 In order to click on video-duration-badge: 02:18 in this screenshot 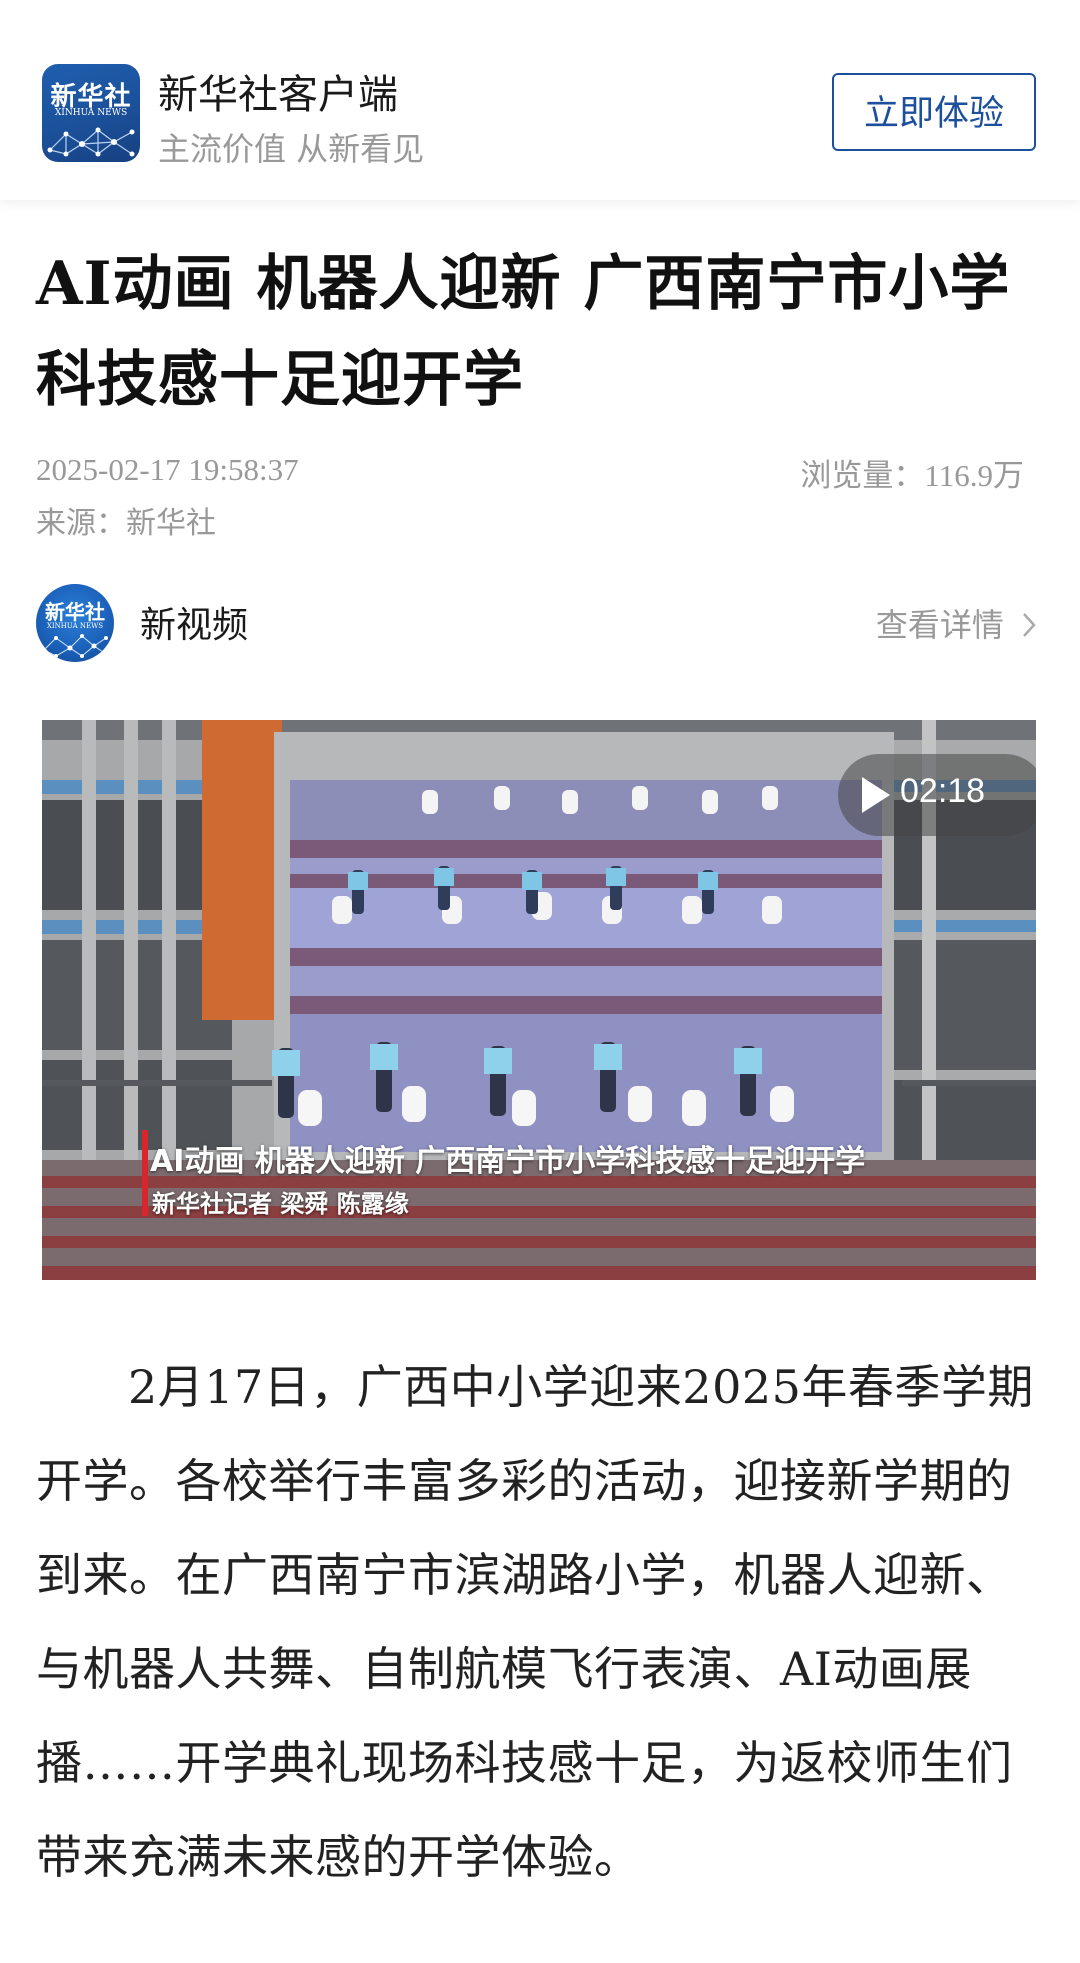, I will do `click(937, 795)`.